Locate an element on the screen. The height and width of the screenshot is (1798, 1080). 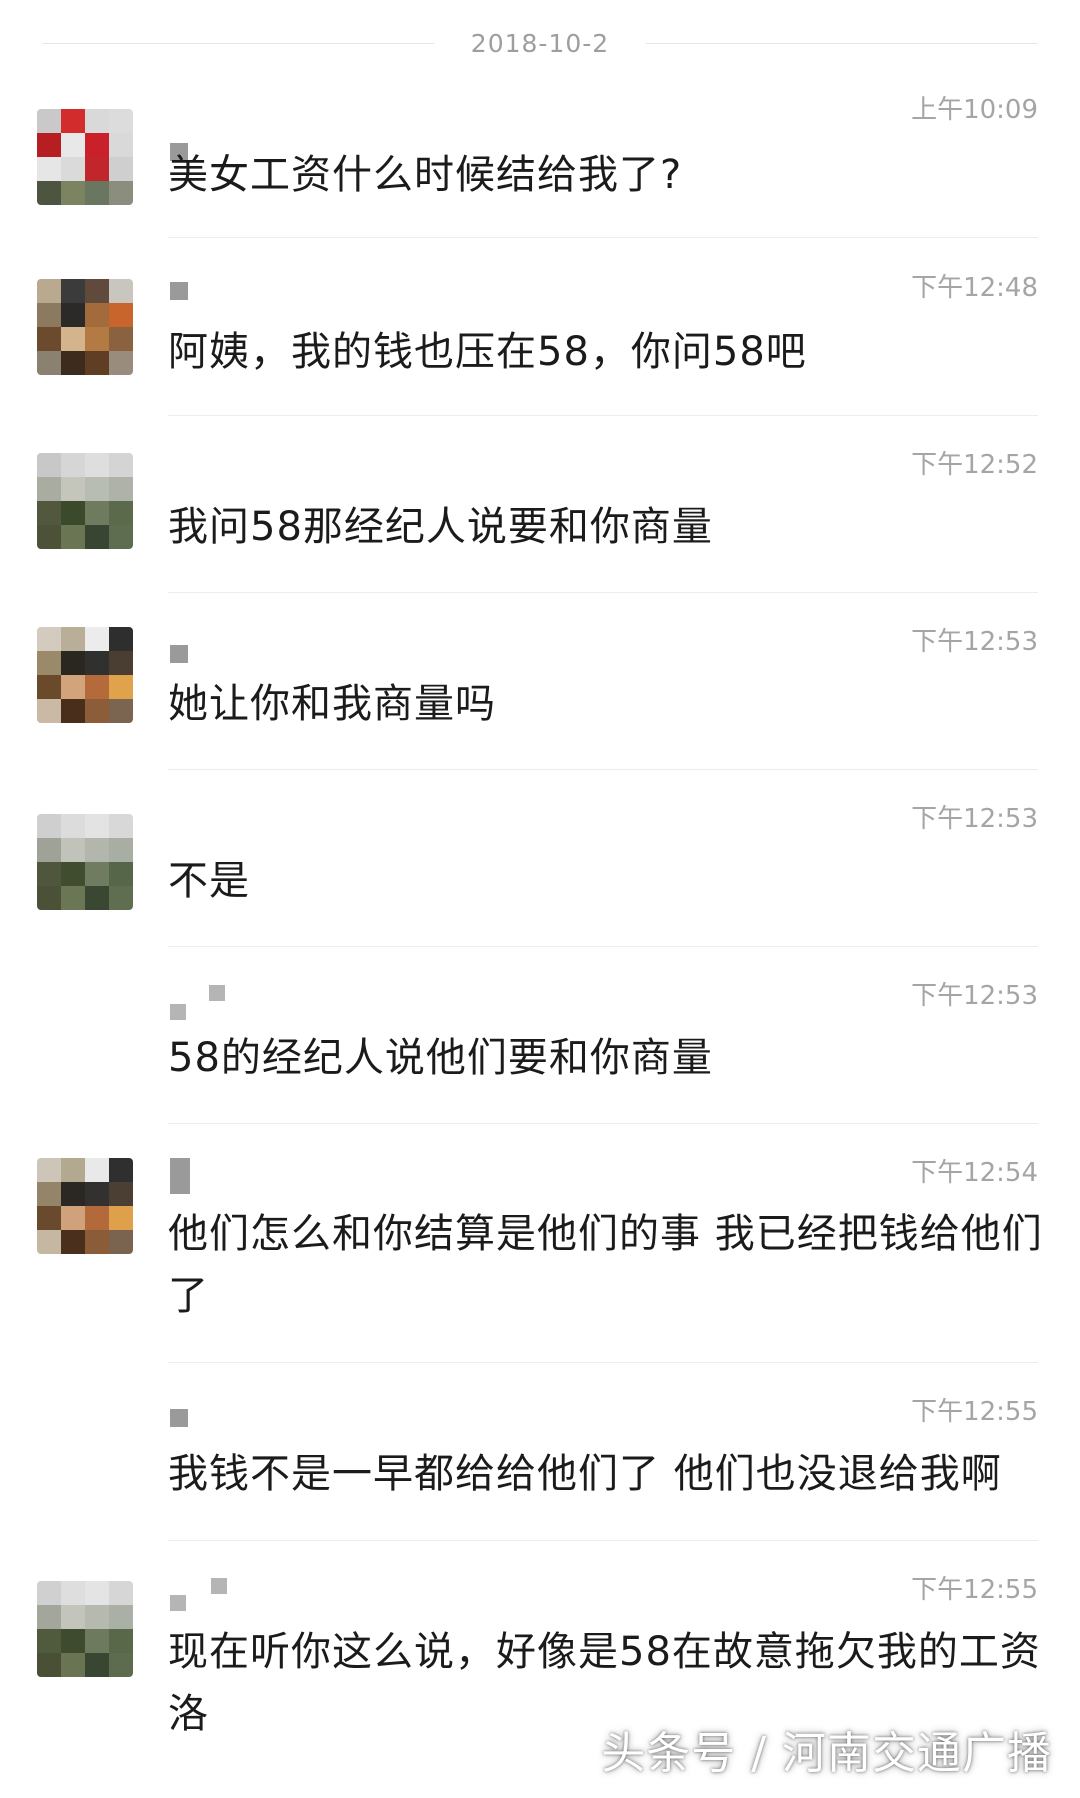
message-timestamp: 下午12:48 is located at coordinates (974, 288).